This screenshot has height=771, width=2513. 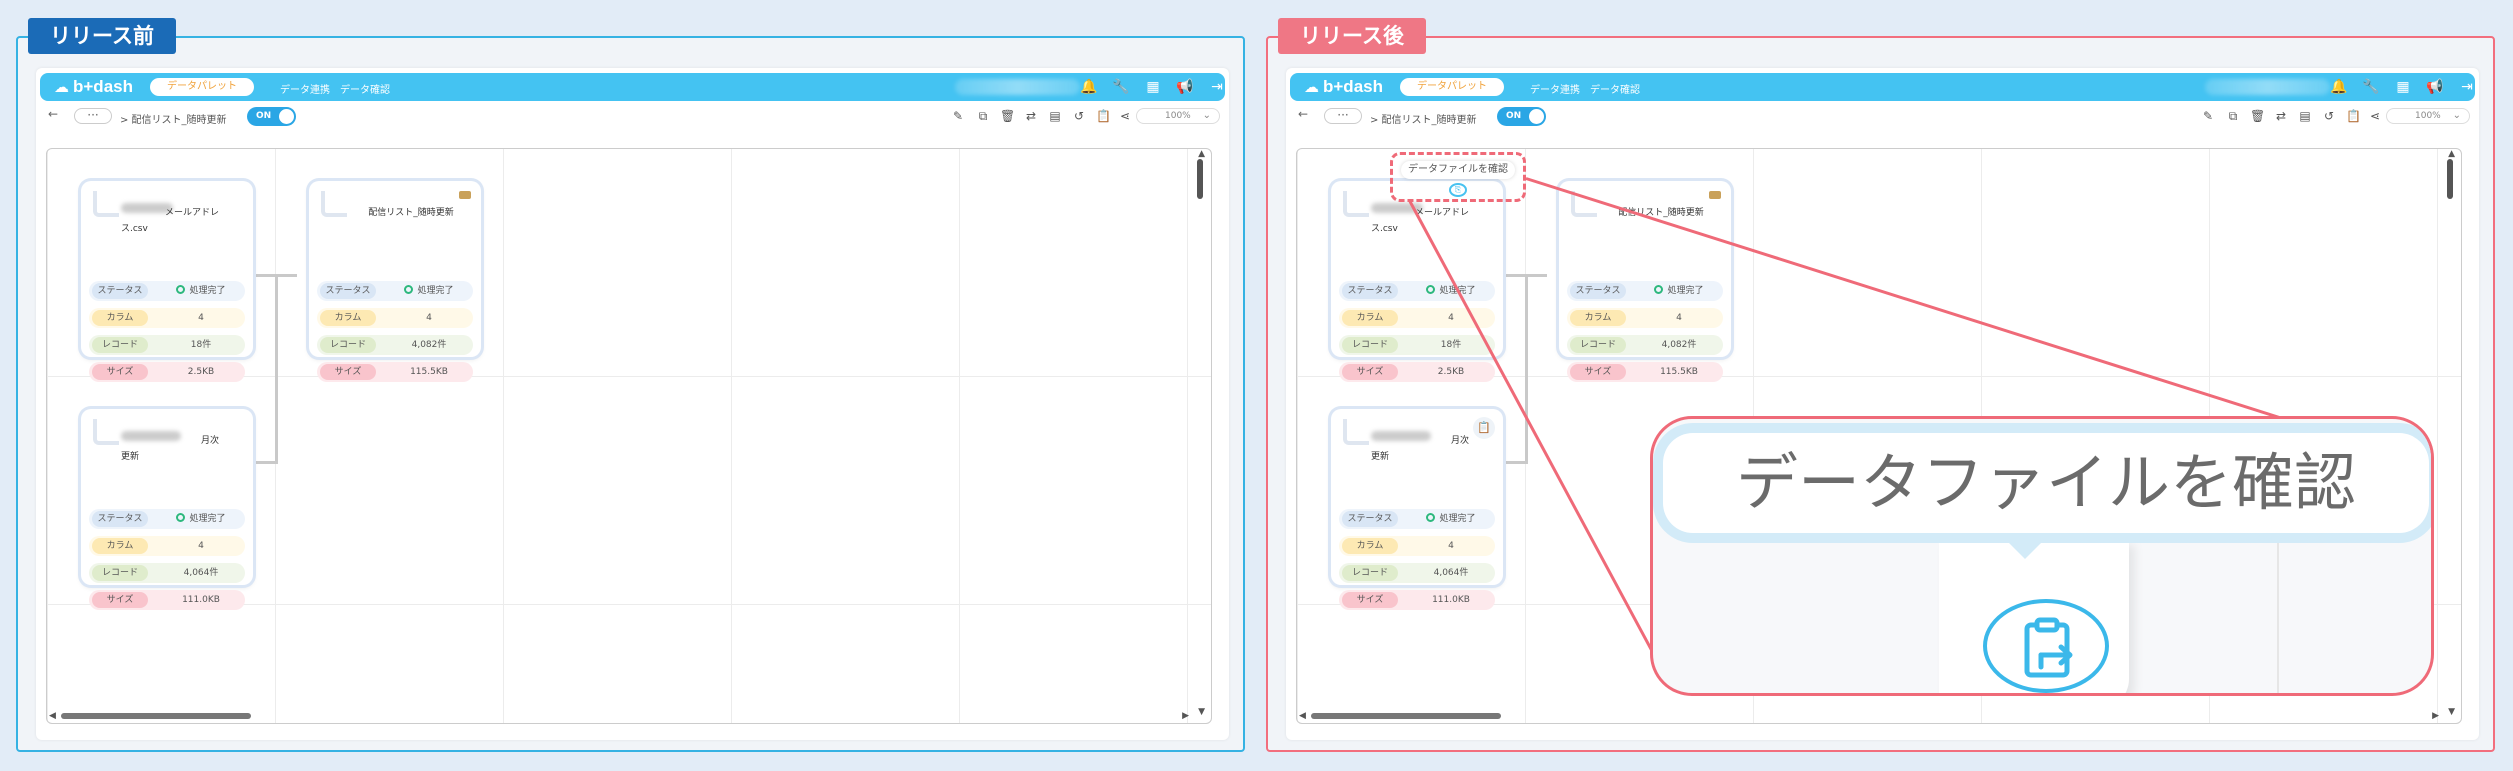 What do you see at coordinates (1882, 87) in the screenshot?
I see `navbar: ☁ b+dash データパレット データ連携 データ確認 🔔 🔧 ▦ 📢 ⇥` at bounding box center [1882, 87].